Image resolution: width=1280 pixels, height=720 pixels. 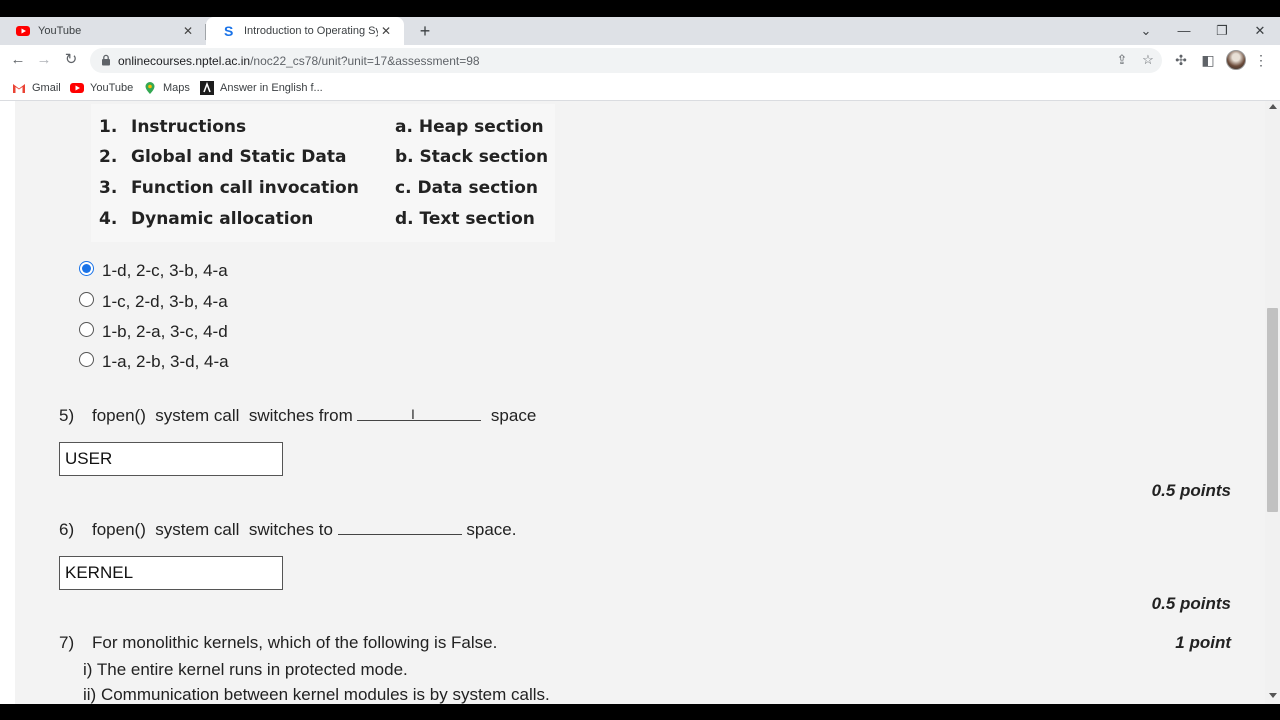 What do you see at coordinates (60, 31) in the screenshot?
I see `tab-title: YouTube` at bounding box center [60, 31].